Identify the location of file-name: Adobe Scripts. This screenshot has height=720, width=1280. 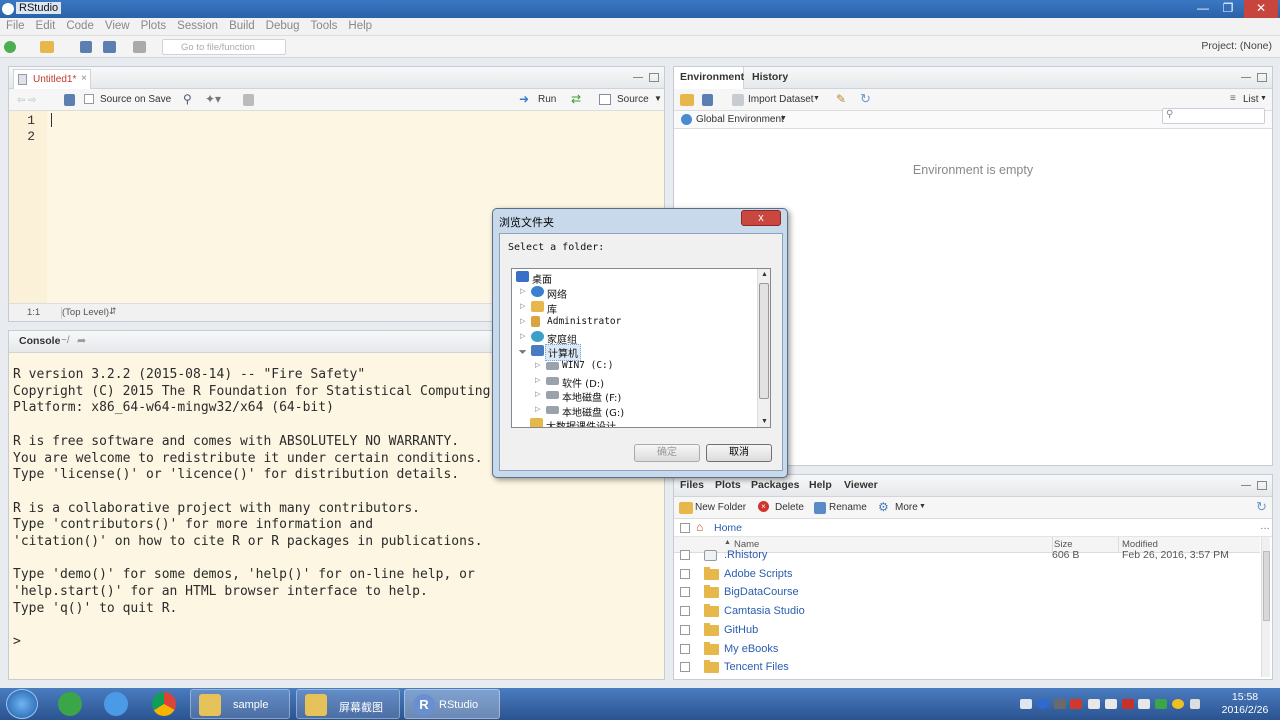
(758, 574).